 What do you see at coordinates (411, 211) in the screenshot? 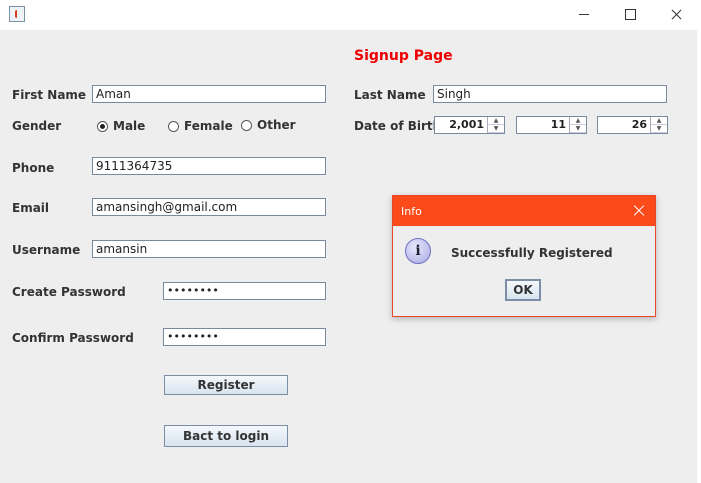
I see `dialog-title: Info` at bounding box center [411, 211].